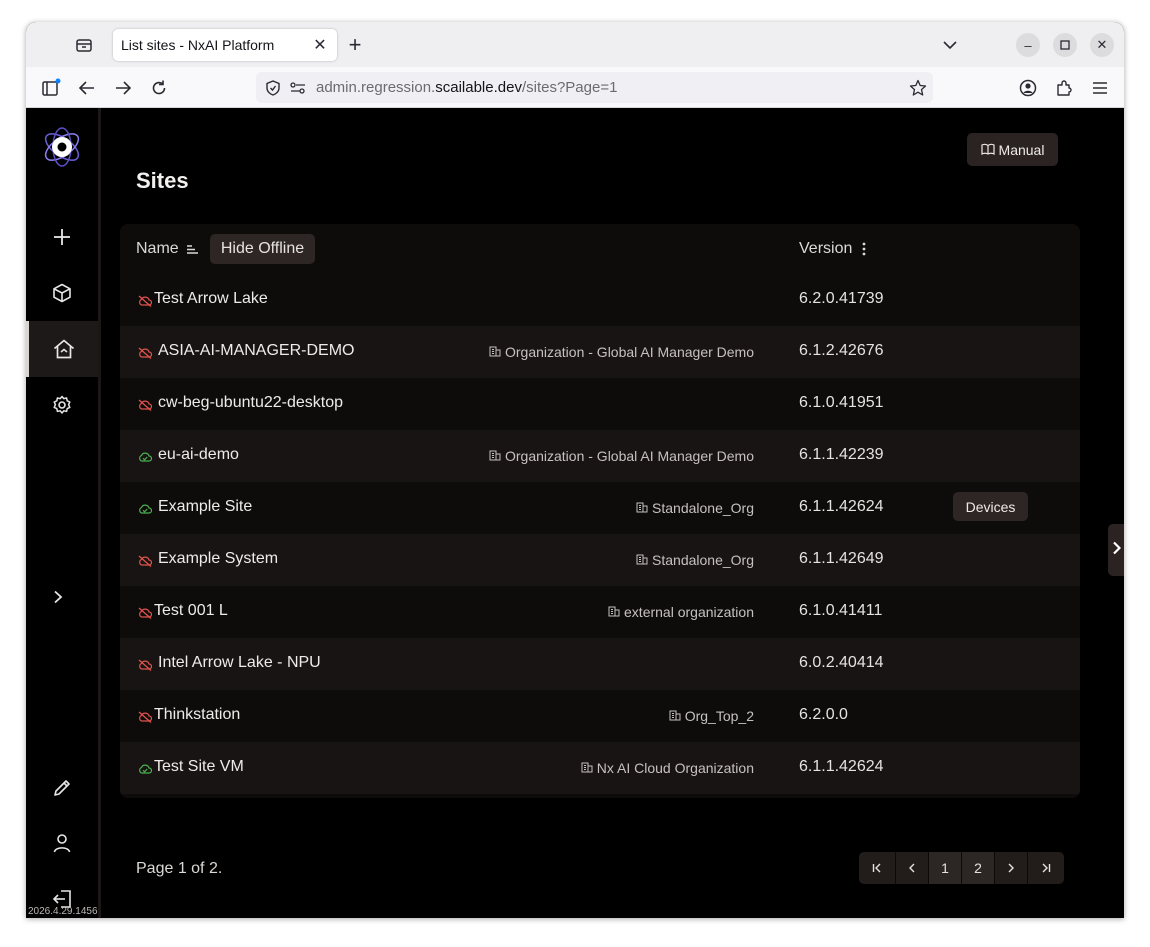 Image resolution: width=1150 pixels, height=947 pixels. What do you see at coordinates (273, 88) in the screenshot?
I see `tracking-shield-icon` at bounding box center [273, 88].